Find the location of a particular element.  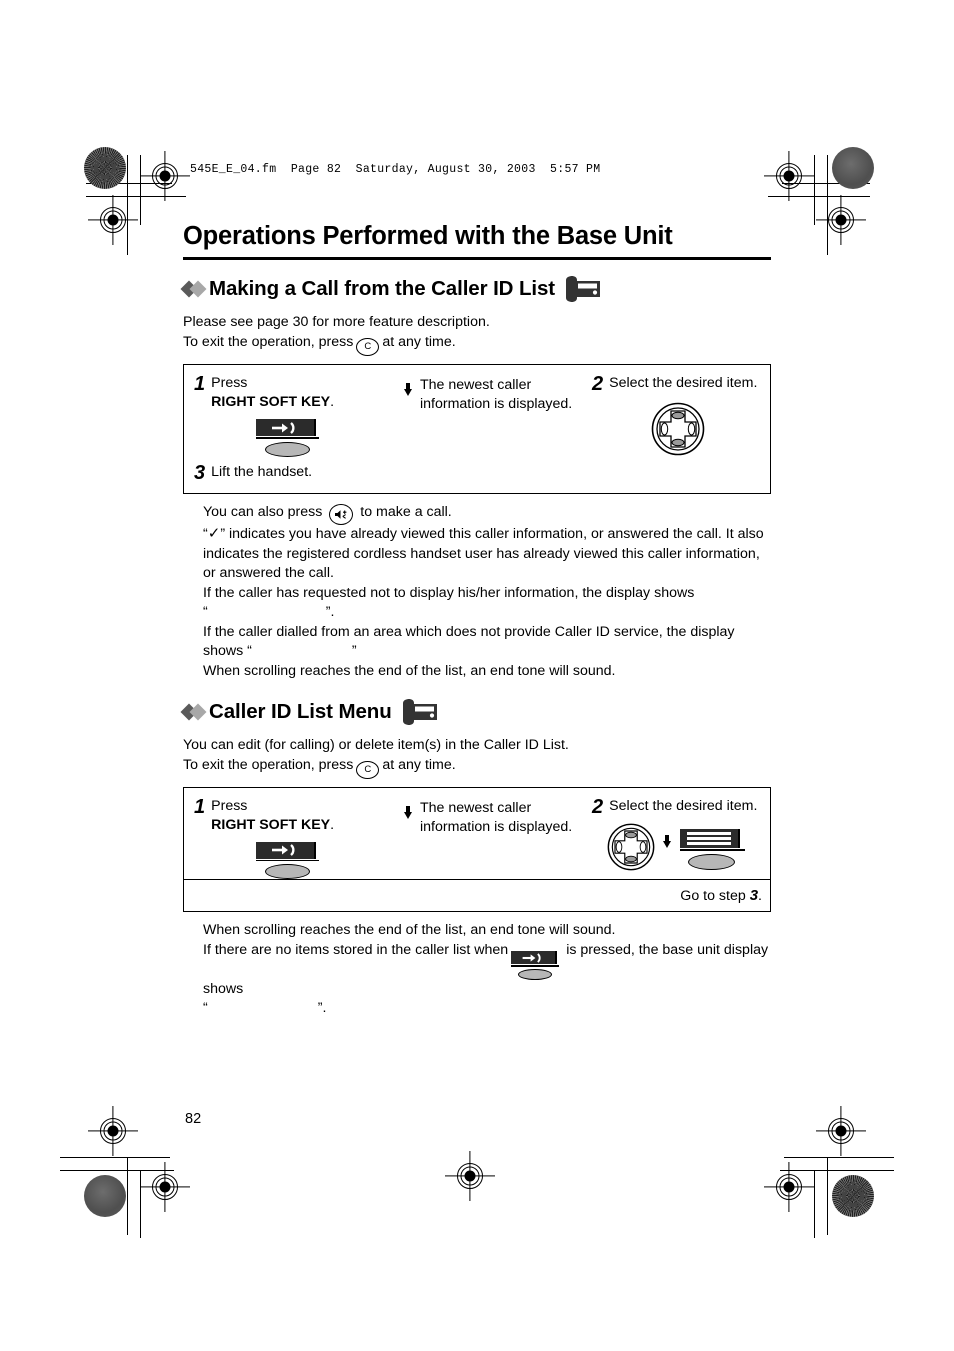

base-unit-icon is located at coordinates (583, 289).